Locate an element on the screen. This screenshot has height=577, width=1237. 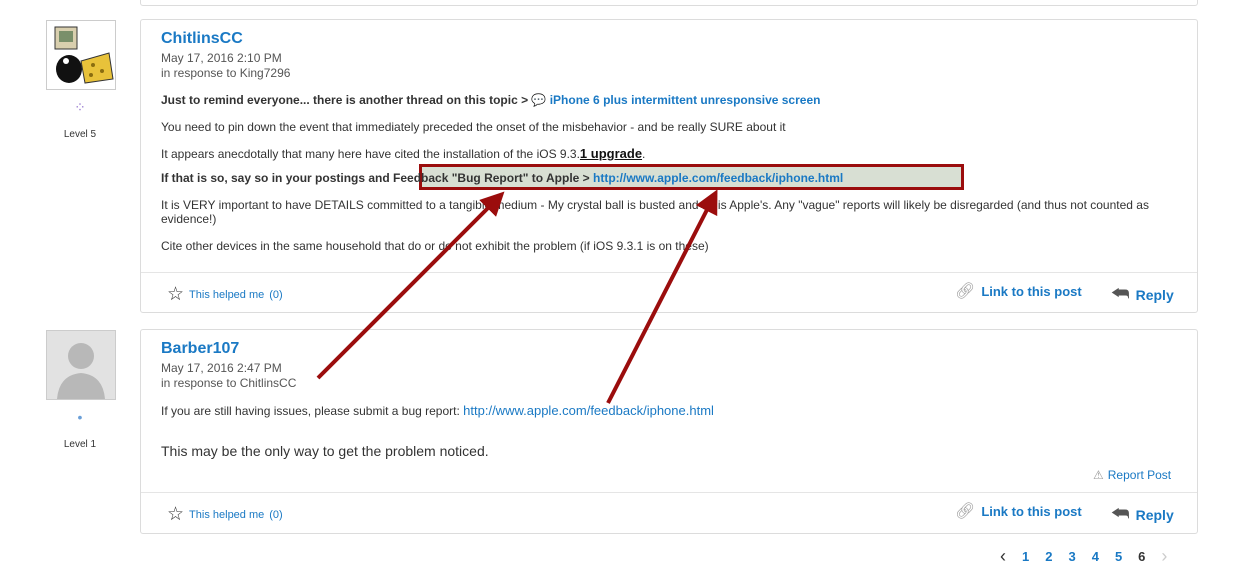
post-author: Barber107 is located at coordinates (200, 349).